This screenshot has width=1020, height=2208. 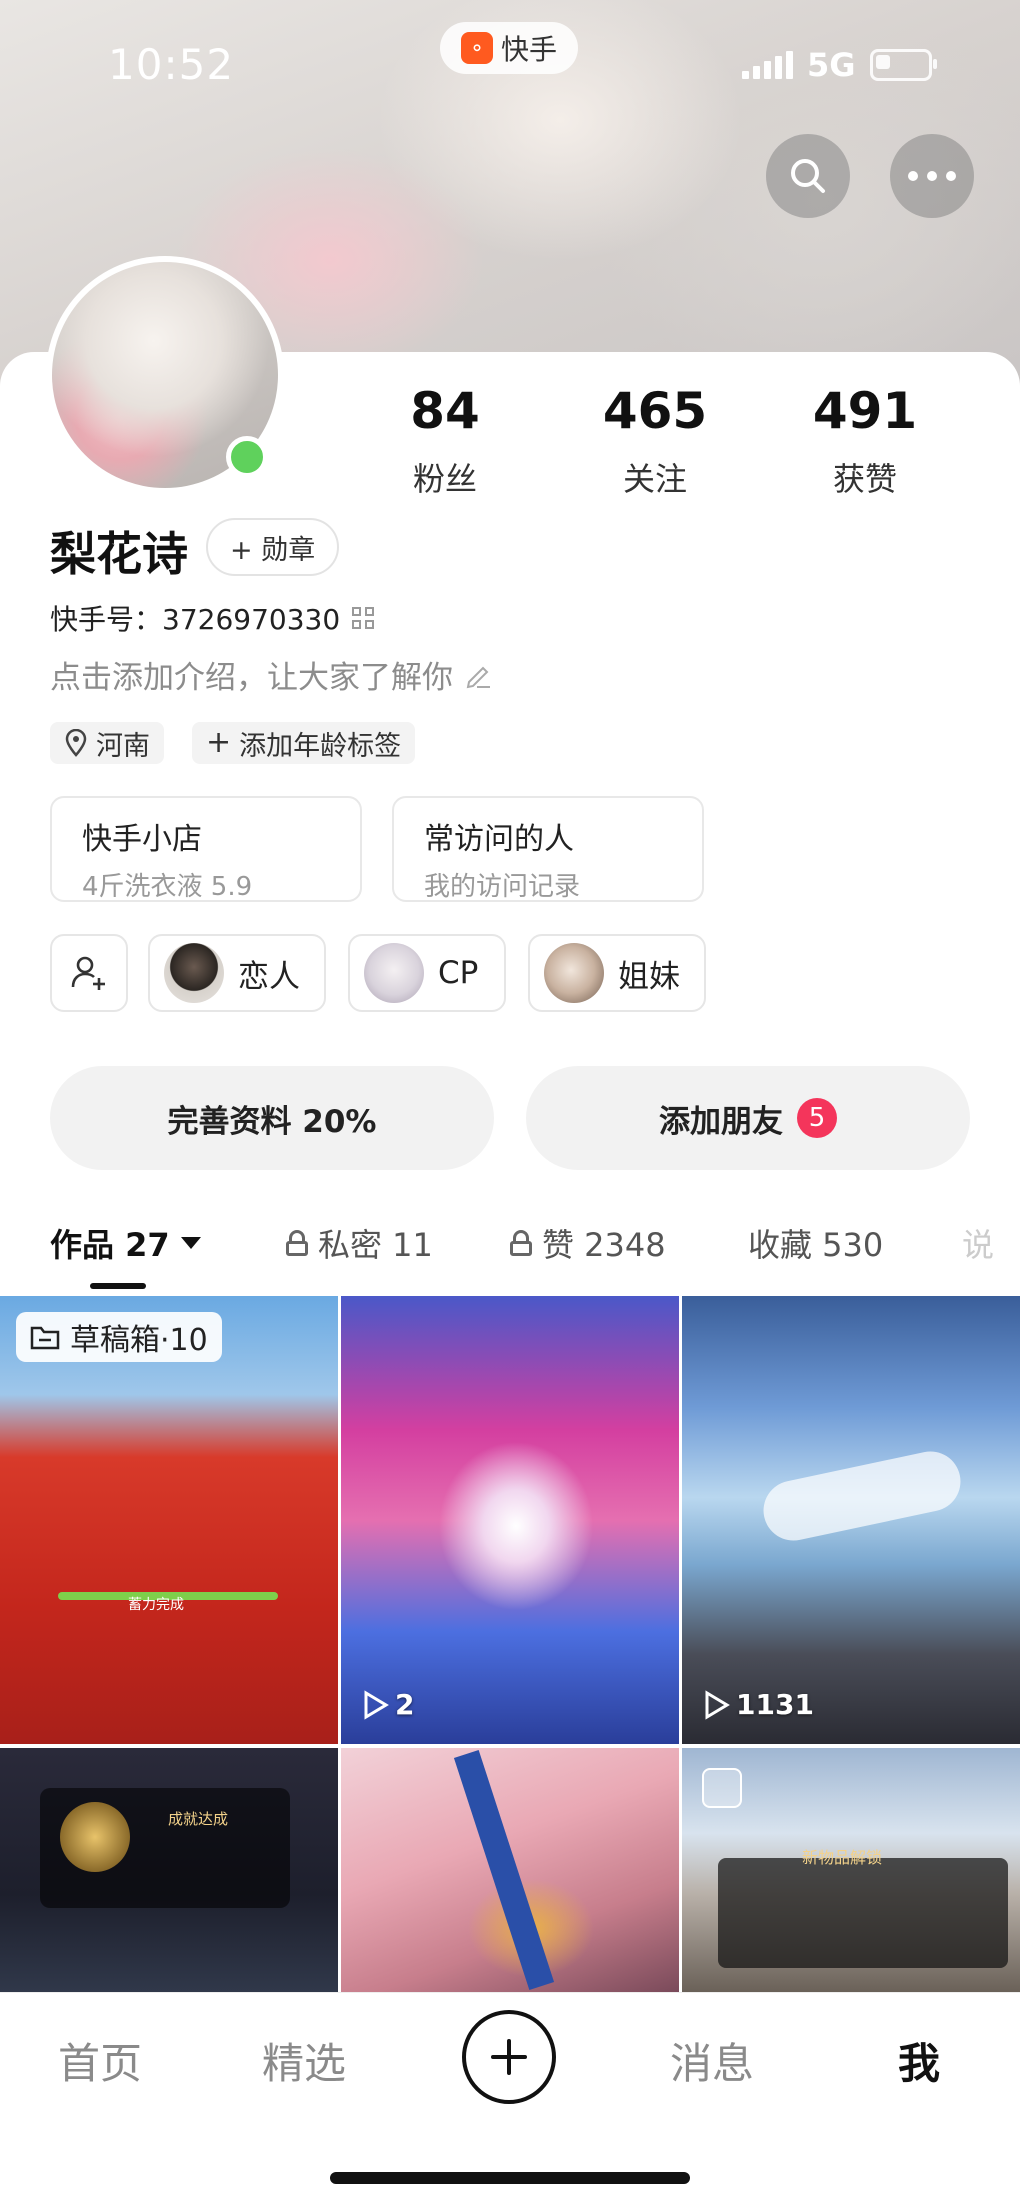 What do you see at coordinates (817, 1118) in the screenshot?
I see `add-friends-badge: 5` at bounding box center [817, 1118].